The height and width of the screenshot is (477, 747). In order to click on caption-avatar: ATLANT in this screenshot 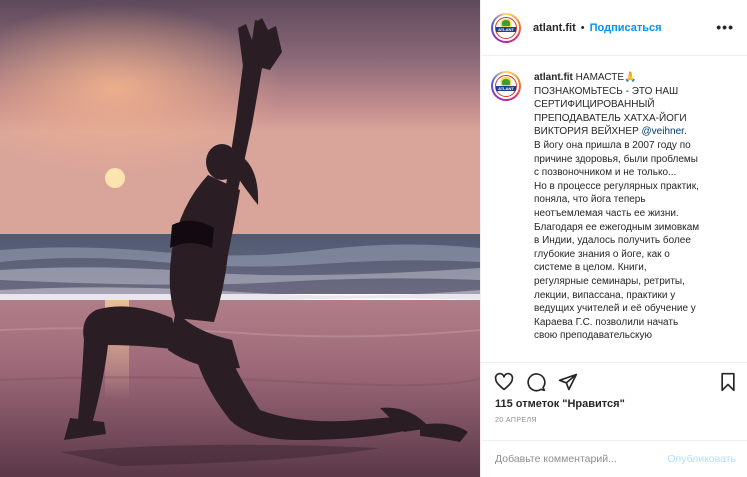, I will do `click(506, 86)`.